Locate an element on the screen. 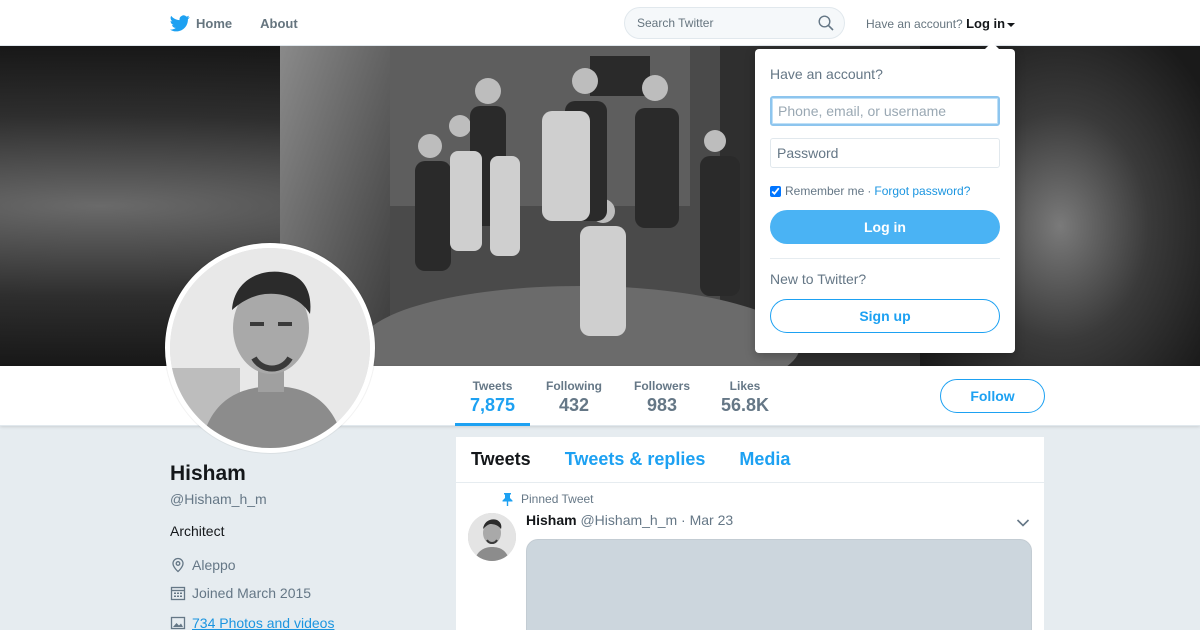 The height and width of the screenshot is (630, 1200). have-account-text: Have an account? is located at coordinates (914, 24).